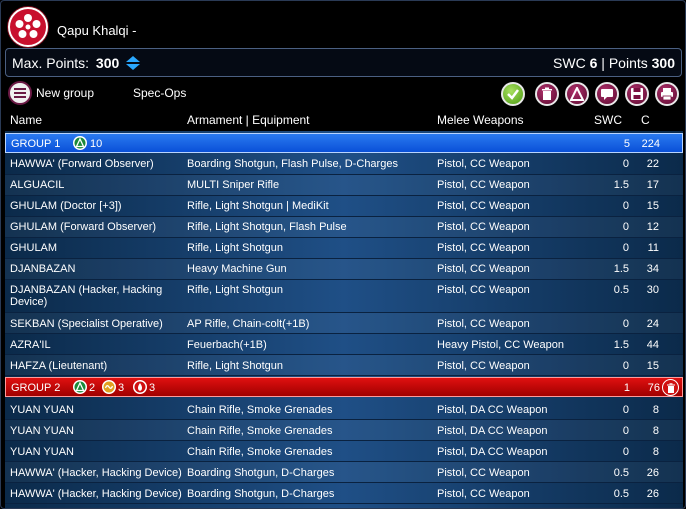 The width and height of the screenshot is (686, 509). What do you see at coordinates (159, 93) in the screenshot?
I see `spec-ops-button: Spec-Ops` at bounding box center [159, 93].